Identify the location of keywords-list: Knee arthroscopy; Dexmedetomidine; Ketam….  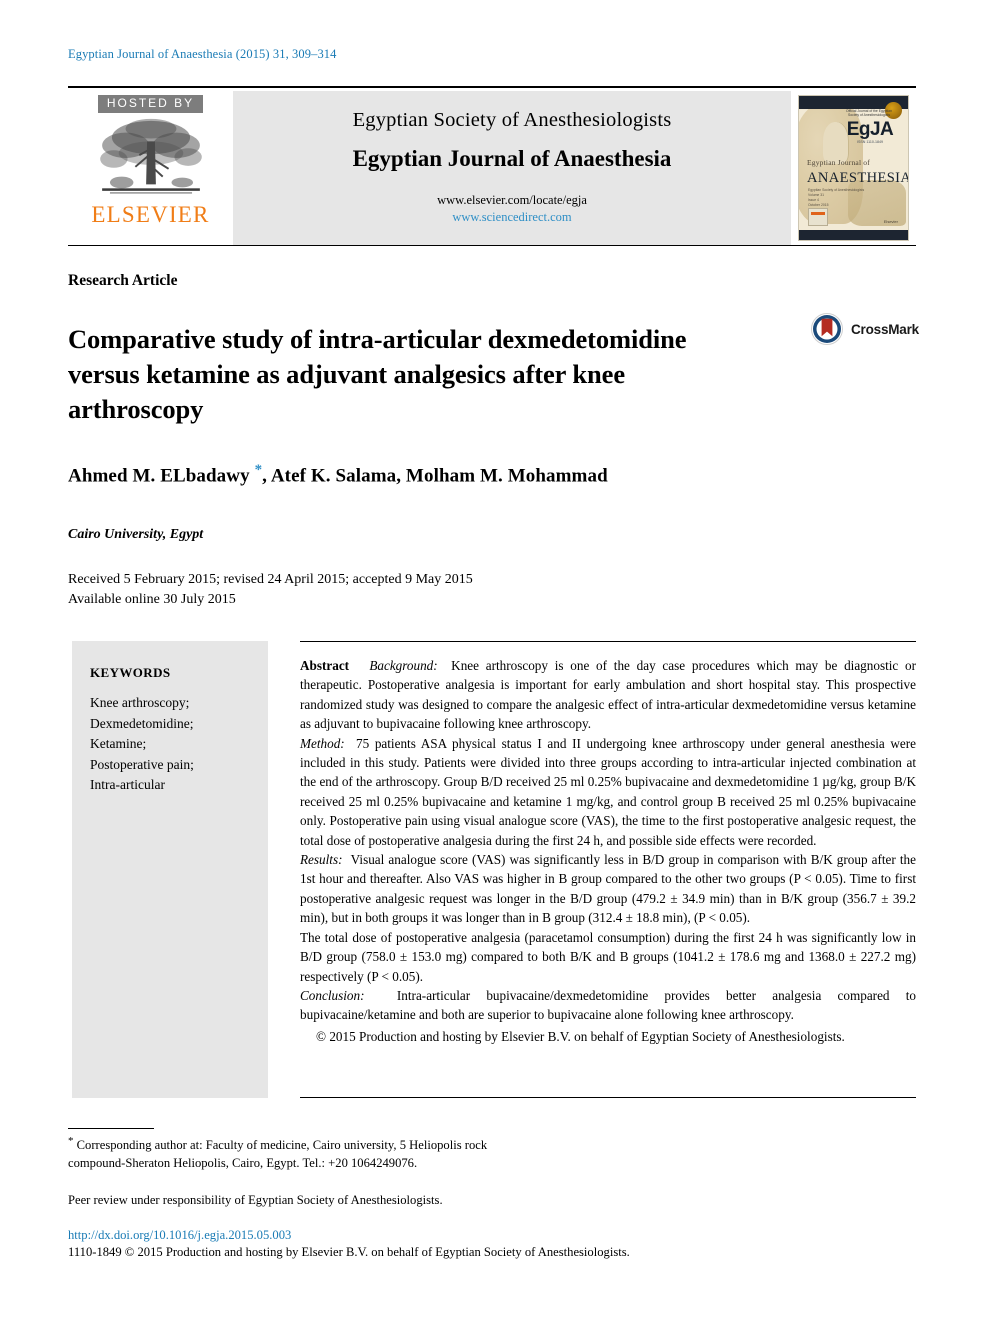
(142, 744).